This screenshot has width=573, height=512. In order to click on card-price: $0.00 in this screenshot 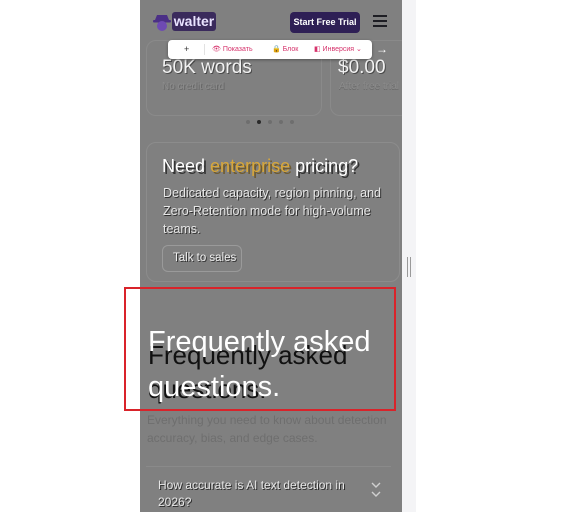, I will do `click(362, 67)`.